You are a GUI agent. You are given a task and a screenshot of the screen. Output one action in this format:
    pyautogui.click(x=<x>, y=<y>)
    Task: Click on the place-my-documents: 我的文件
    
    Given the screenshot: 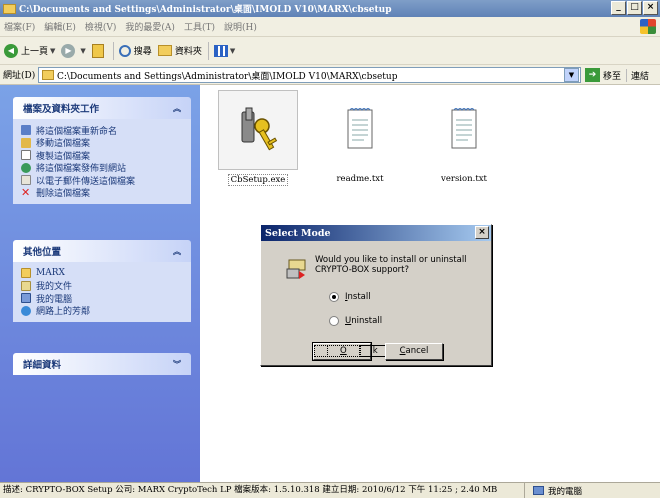 What is the action you would take?
    pyautogui.click(x=103, y=286)
    